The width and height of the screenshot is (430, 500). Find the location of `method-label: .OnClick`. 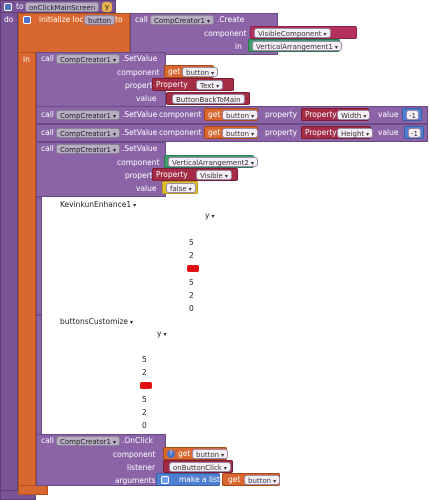

method-label: .OnClick is located at coordinates (137, 440).